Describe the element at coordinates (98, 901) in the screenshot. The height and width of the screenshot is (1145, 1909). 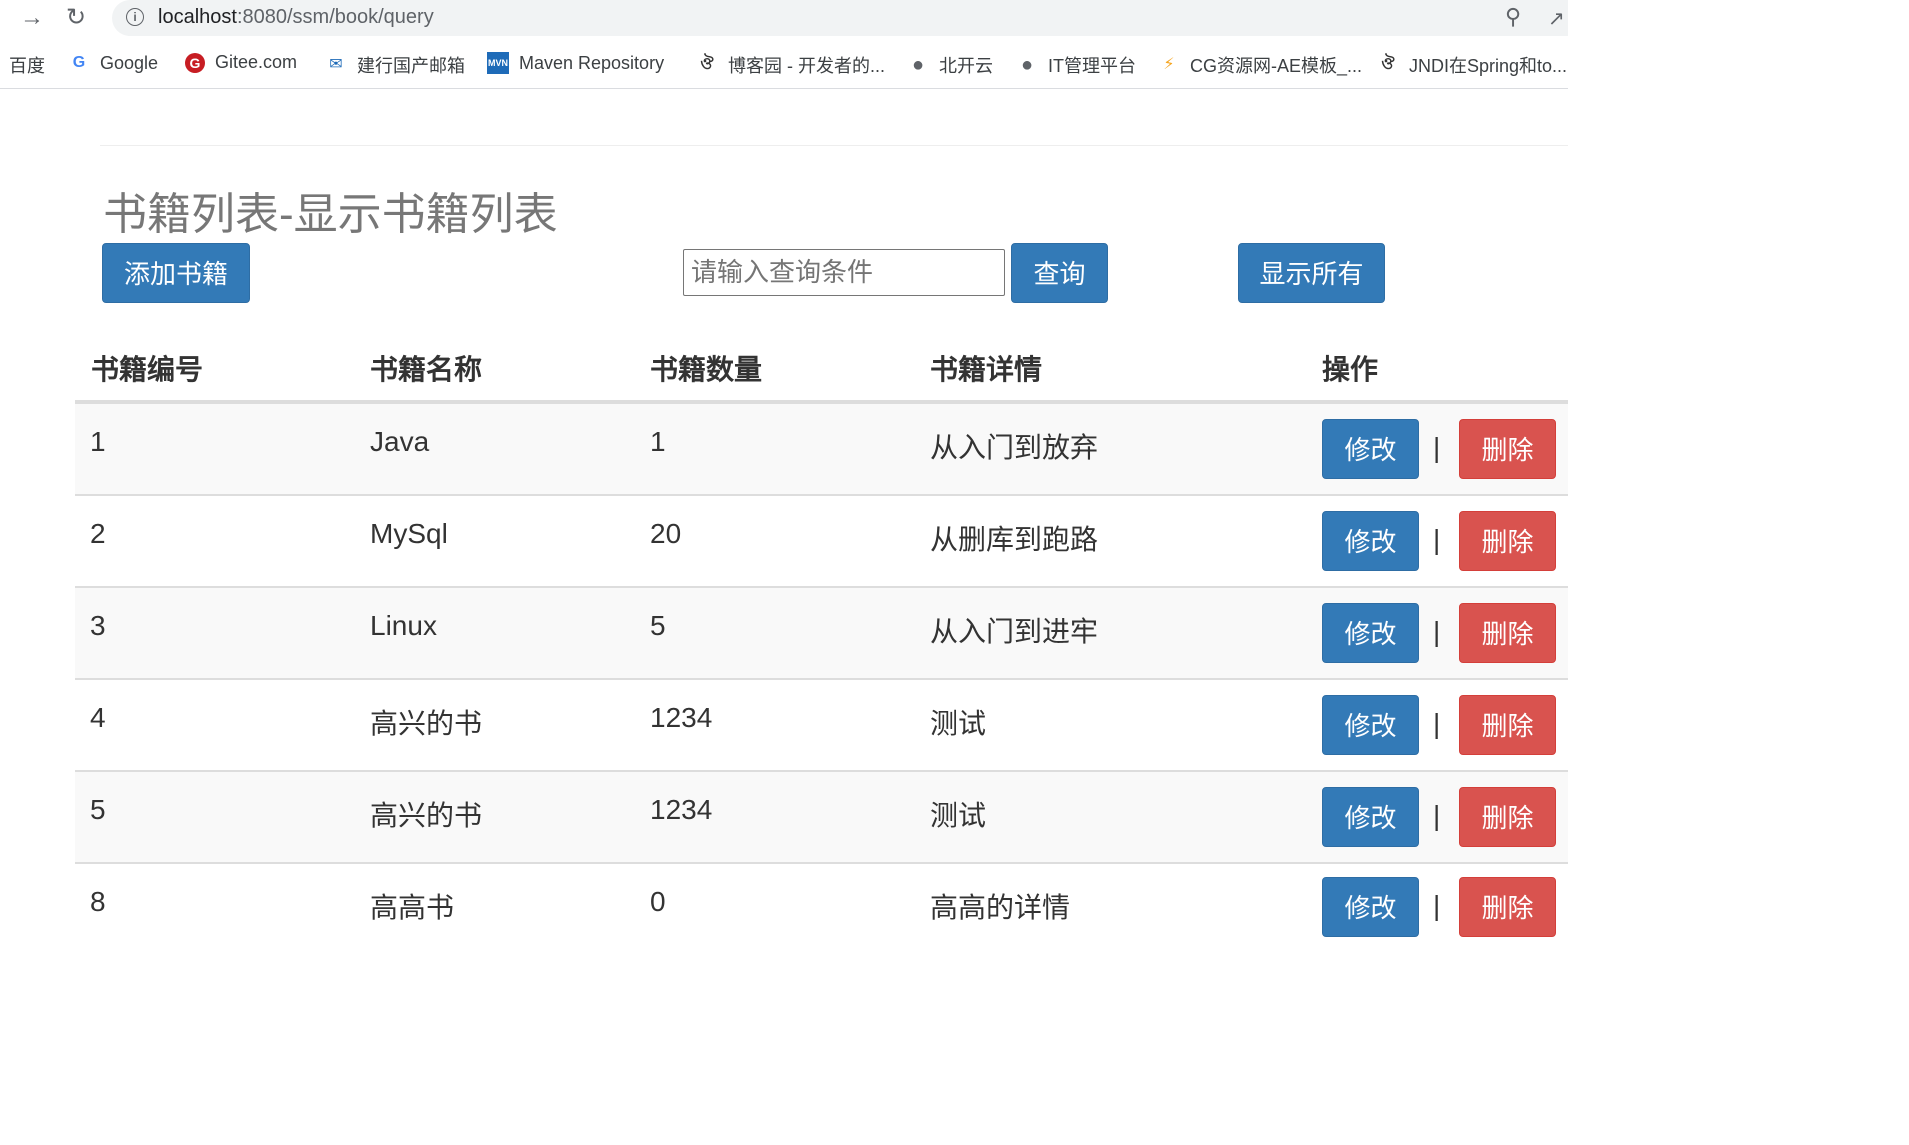
I see `cell-id: 8` at that location.